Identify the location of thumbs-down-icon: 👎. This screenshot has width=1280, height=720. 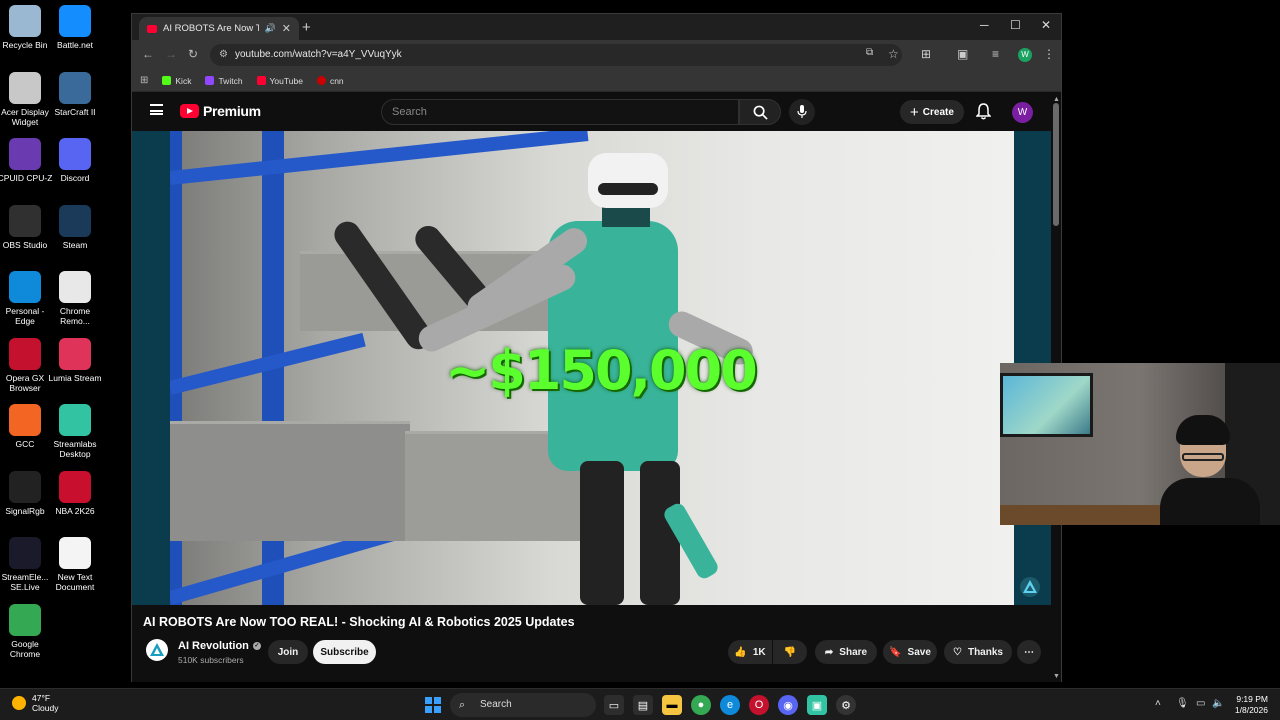
(790, 652).